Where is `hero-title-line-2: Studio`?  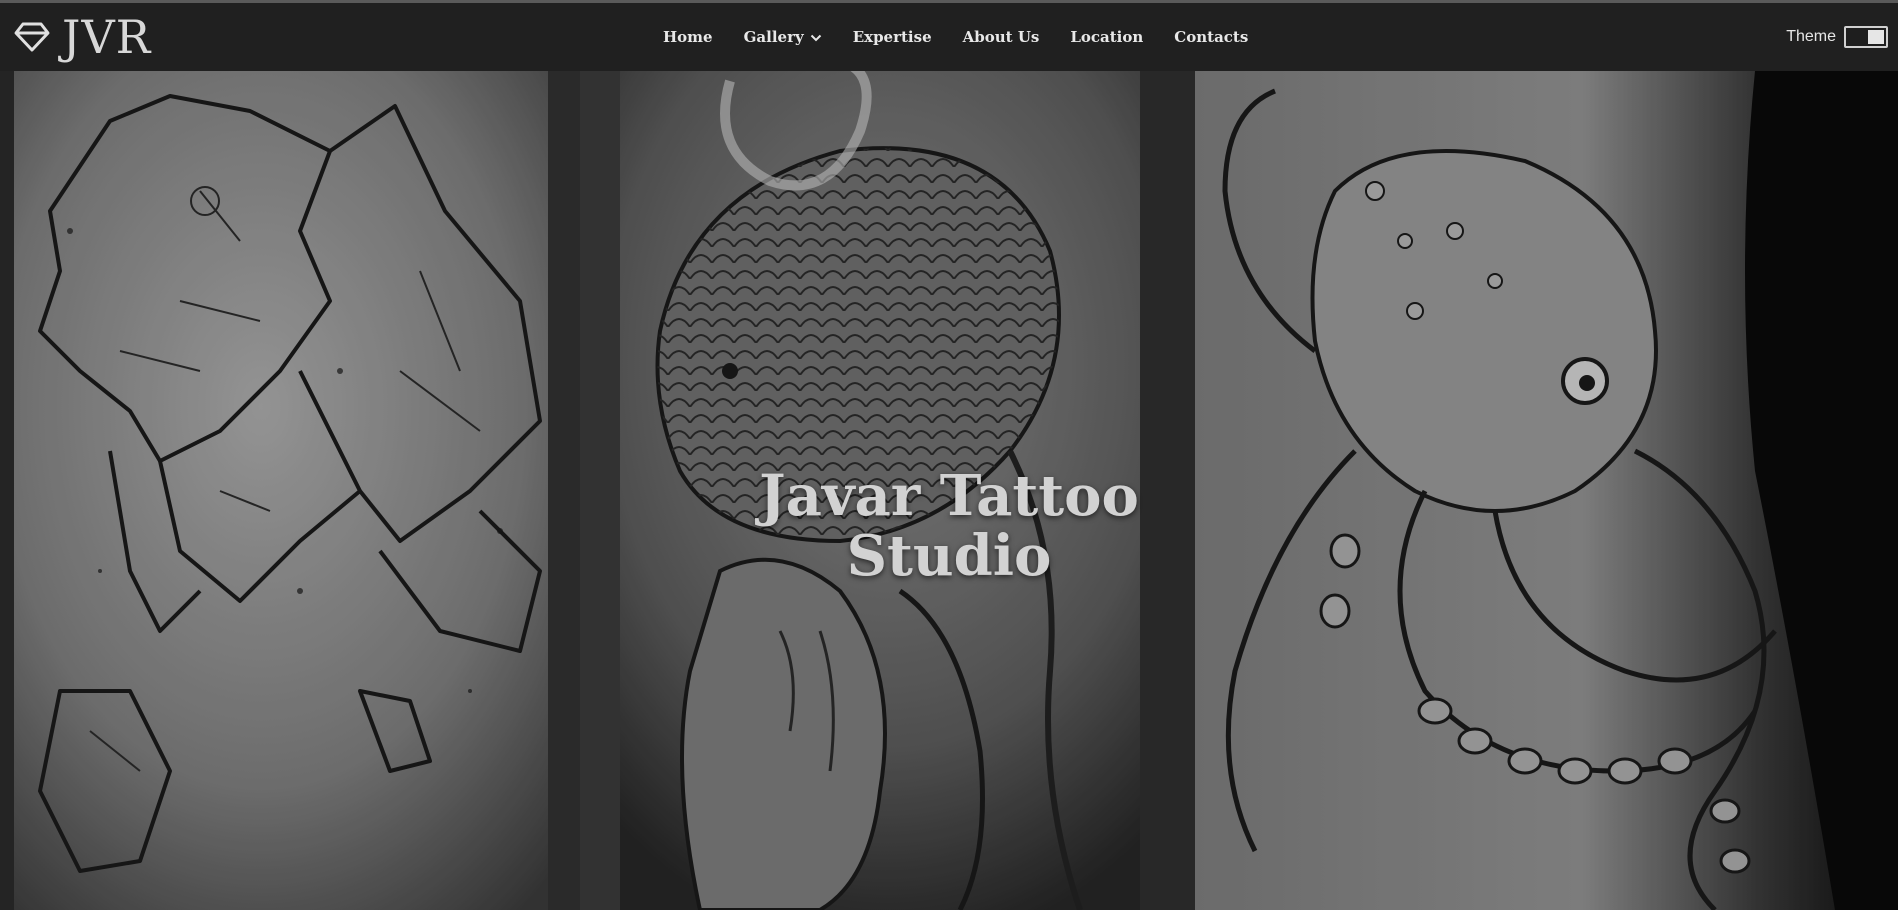
hero-title-line-2: Studio is located at coordinates (949, 556).